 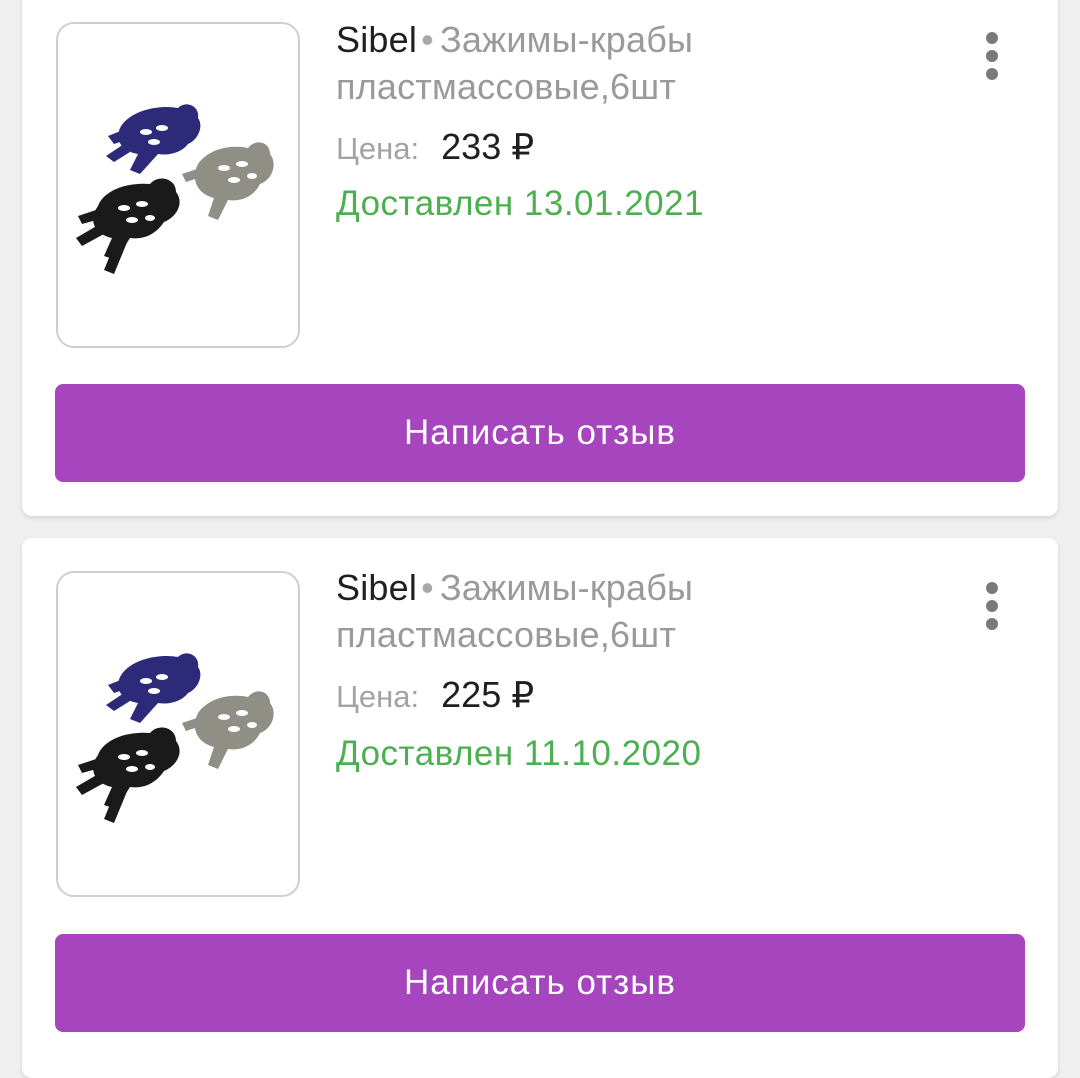 What do you see at coordinates (520, 203) in the screenshot?
I see `delivery-status: Доставлен 13.01.2021` at bounding box center [520, 203].